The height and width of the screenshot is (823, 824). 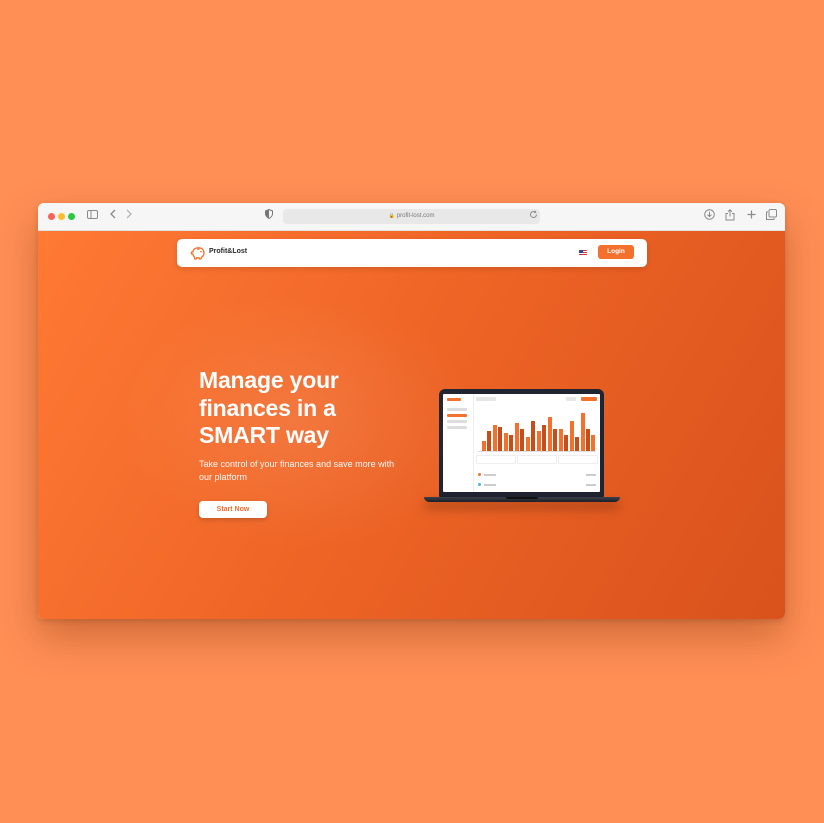 I want to click on shield-icon, so click(x=269, y=215).